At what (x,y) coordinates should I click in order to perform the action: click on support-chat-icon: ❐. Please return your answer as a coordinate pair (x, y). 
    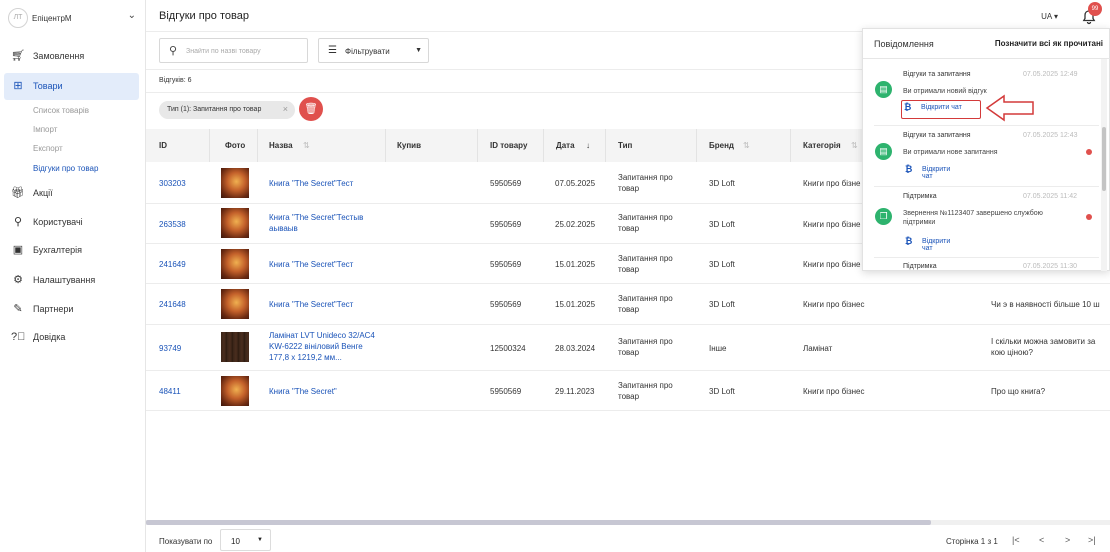
    Looking at the image, I should click on (883, 216).